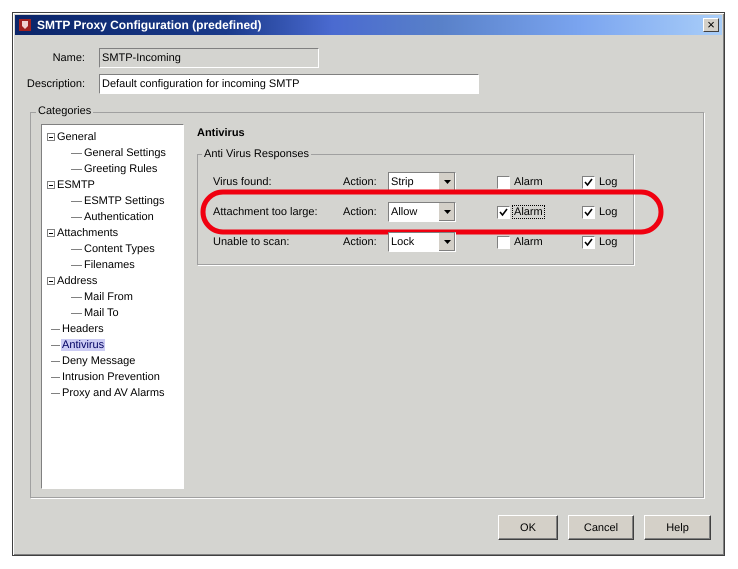 This screenshot has width=738, height=569. What do you see at coordinates (266, 212) in the screenshot?
I see `row-label: Attachment too large:` at bounding box center [266, 212].